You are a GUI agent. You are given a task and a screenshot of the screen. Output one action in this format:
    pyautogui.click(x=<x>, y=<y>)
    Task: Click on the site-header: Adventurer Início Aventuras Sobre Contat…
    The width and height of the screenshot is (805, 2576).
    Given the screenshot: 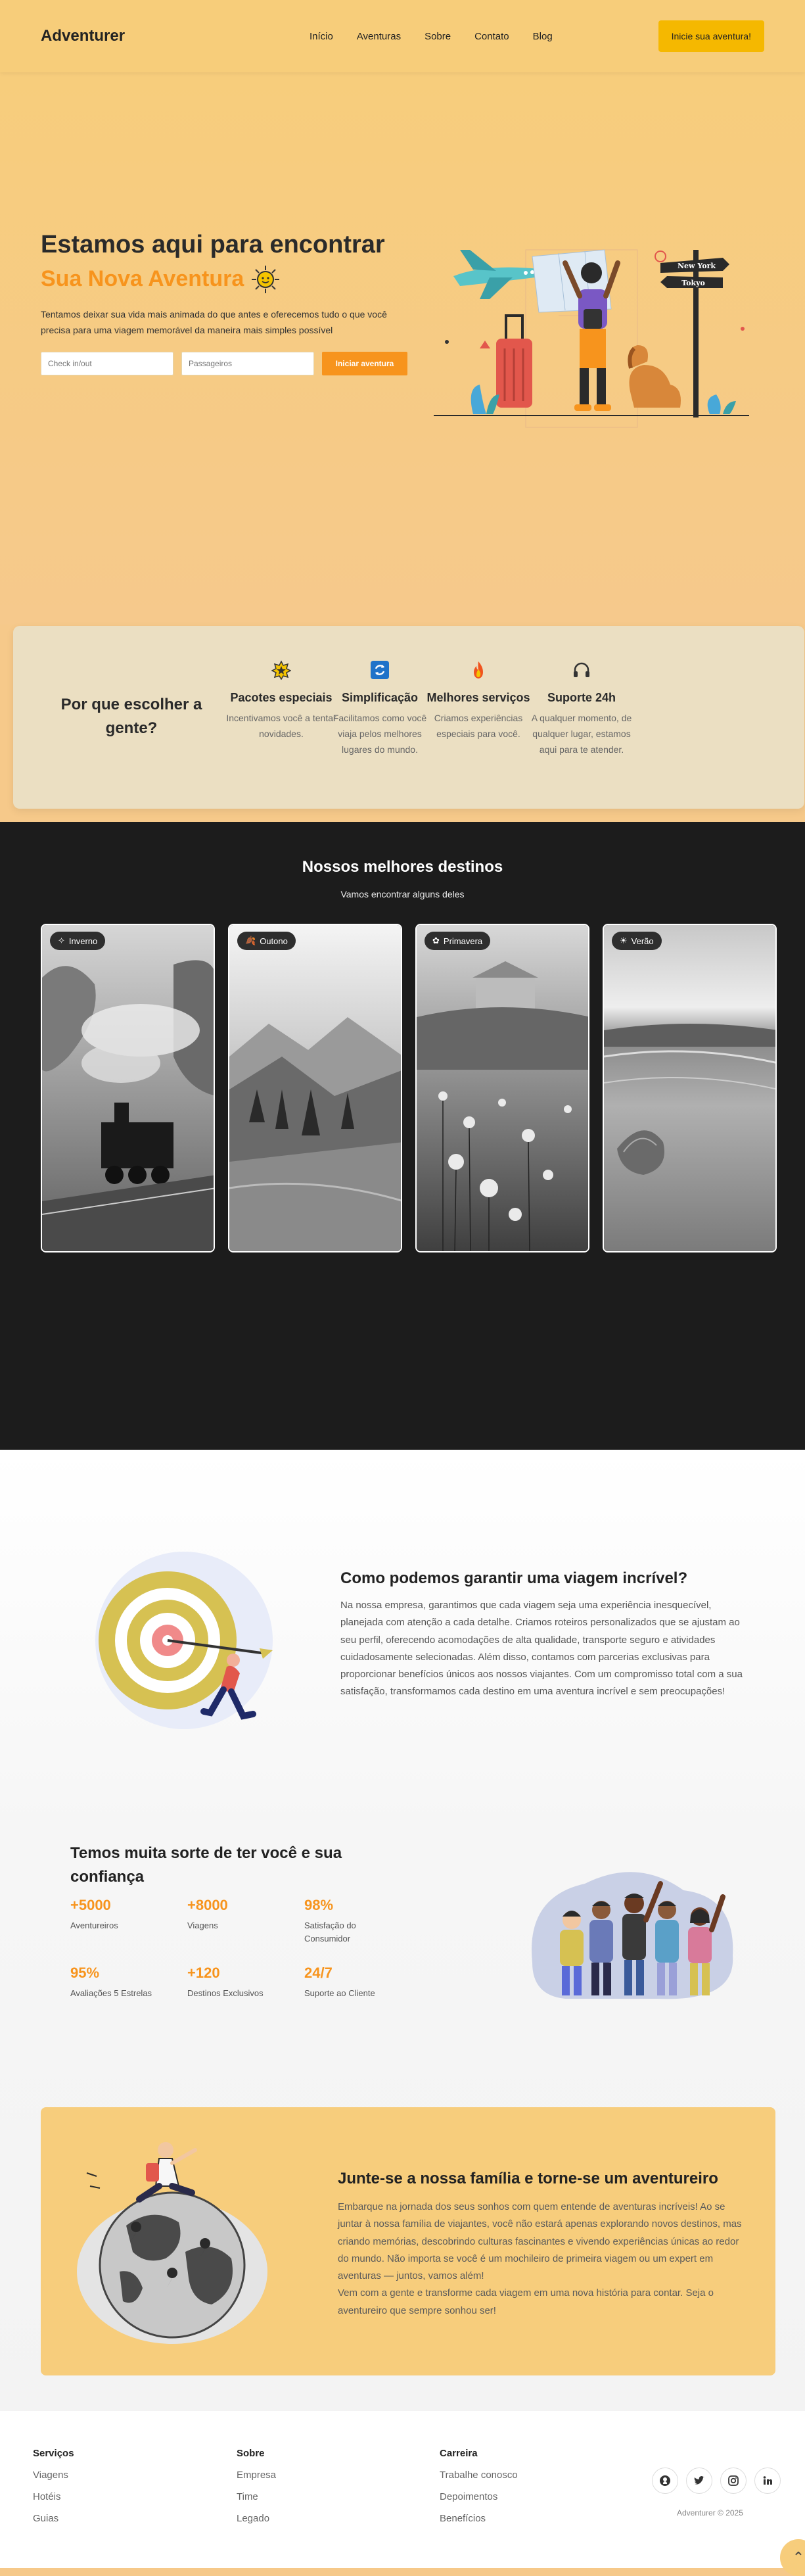 What is the action you would take?
    pyautogui.click(x=402, y=36)
    